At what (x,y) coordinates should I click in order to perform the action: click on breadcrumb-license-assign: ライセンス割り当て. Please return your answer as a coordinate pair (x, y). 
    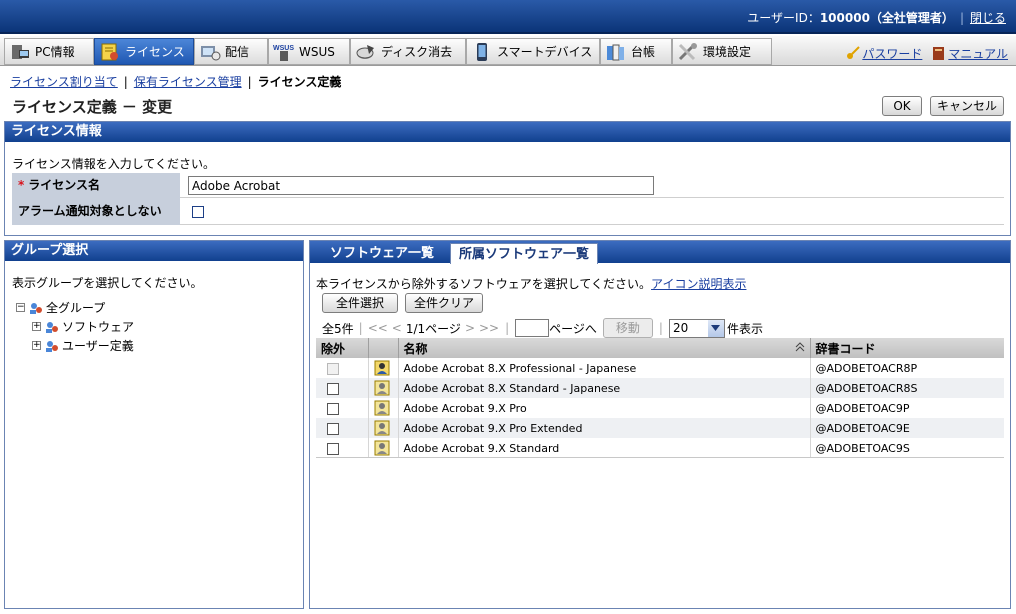
    Looking at the image, I should click on (64, 82).